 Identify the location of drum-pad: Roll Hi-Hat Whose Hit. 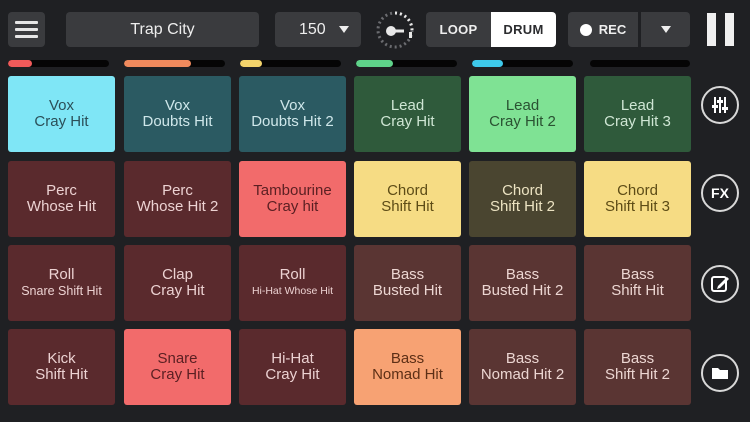
(292, 283).